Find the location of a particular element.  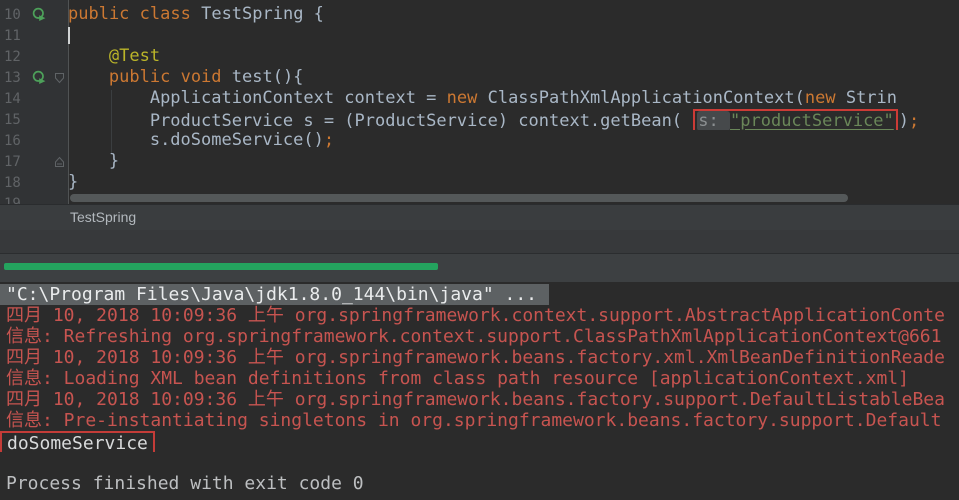

code-token: void is located at coordinates (201, 77).